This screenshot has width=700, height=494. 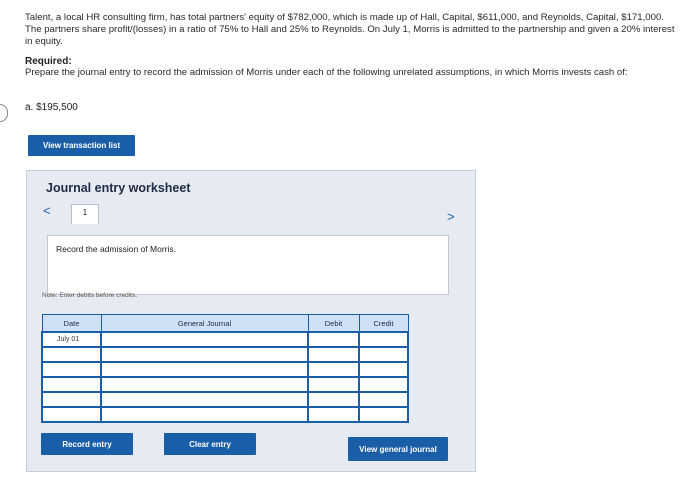 What do you see at coordinates (451, 216) in the screenshot?
I see `chevron-right-icon: >` at bounding box center [451, 216].